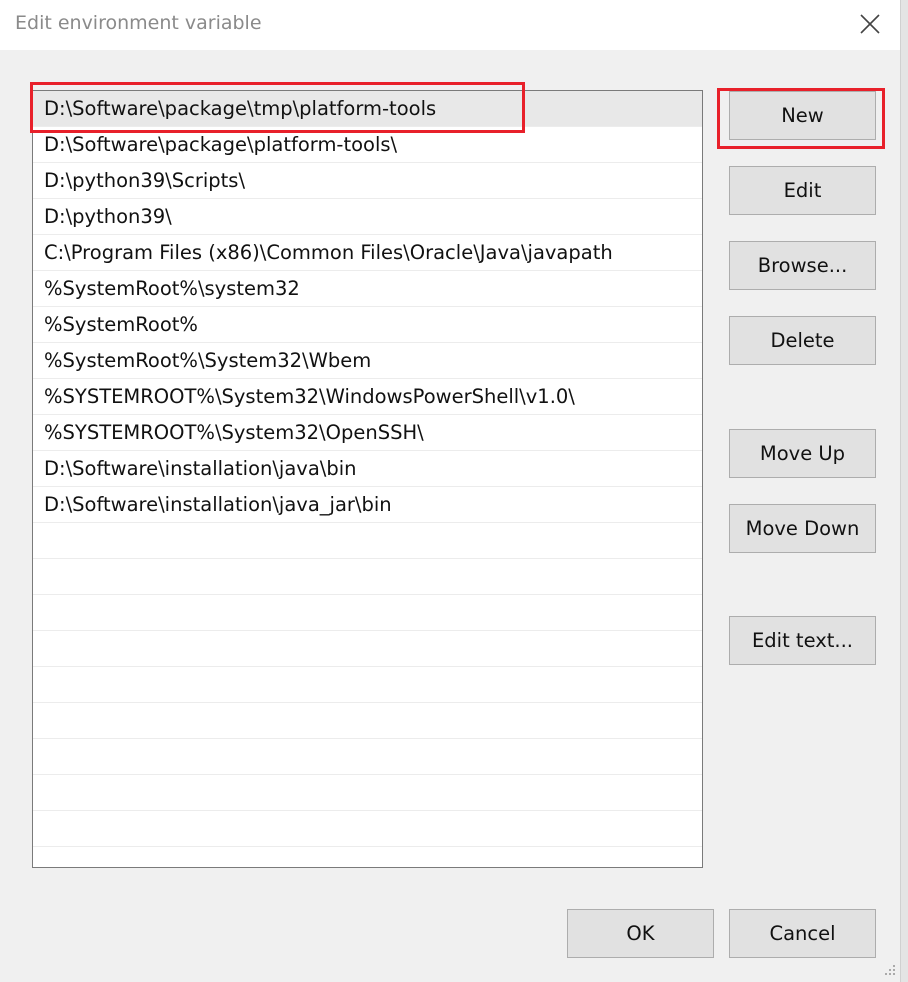  What do you see at coordinates (802, 933) in the screenshot?
I see `cancel-button: Cancel` at bounding box center [802, 933].